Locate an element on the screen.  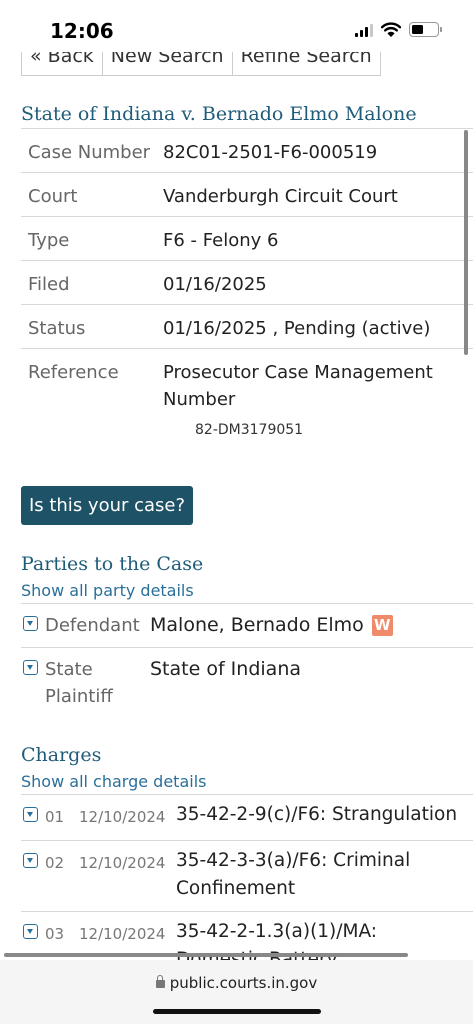
cellular-signal-icon is located at coordinates (364, 30).